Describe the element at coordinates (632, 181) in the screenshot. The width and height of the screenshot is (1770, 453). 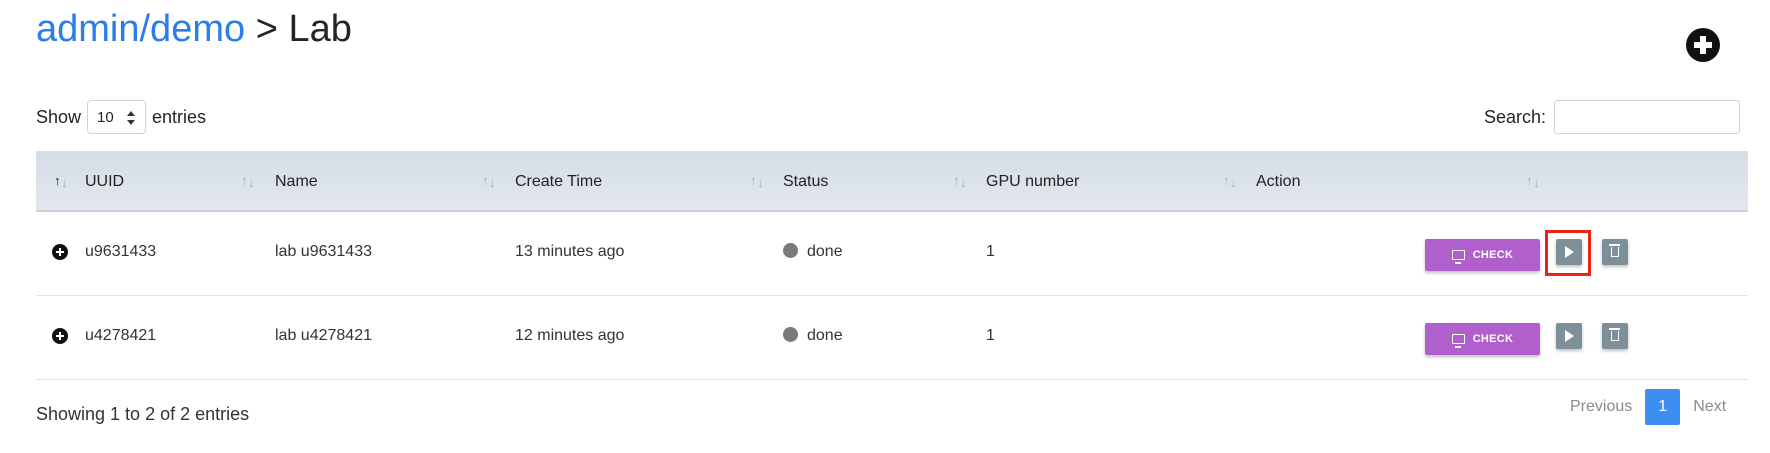
I see `column-header-create-time: Create Time` at that location.